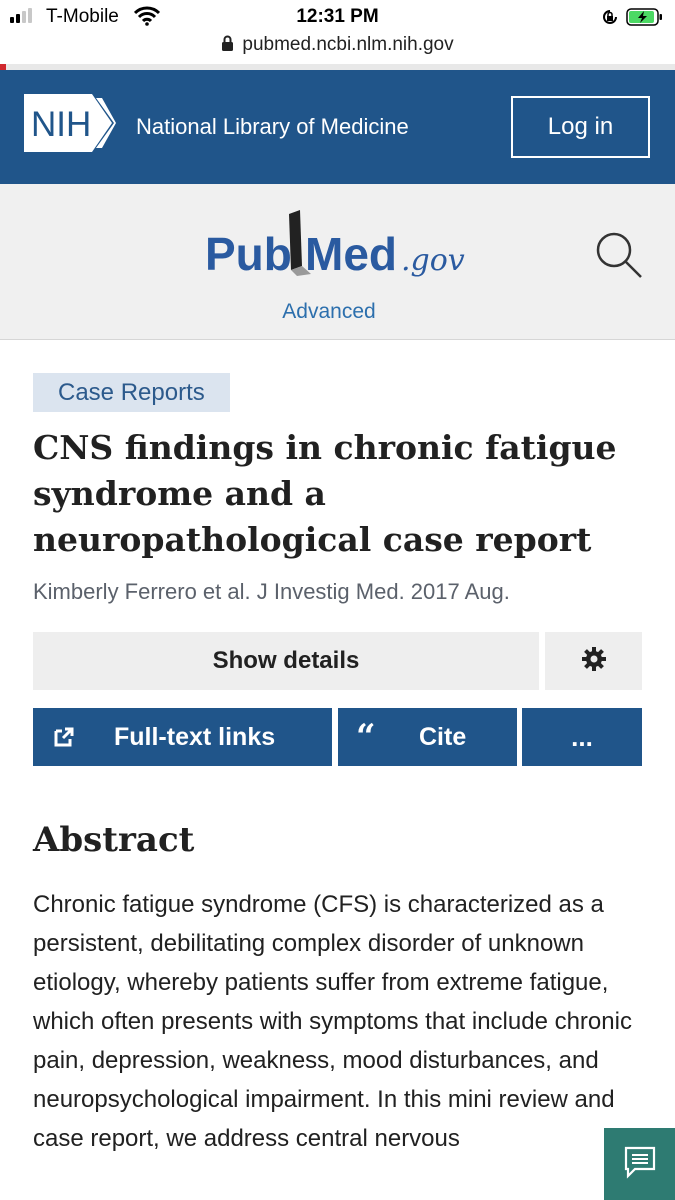 The height and width of the screenshot is (1200, 675). I want to click on nih-title: National Library of Medicine, so click(272, 127).